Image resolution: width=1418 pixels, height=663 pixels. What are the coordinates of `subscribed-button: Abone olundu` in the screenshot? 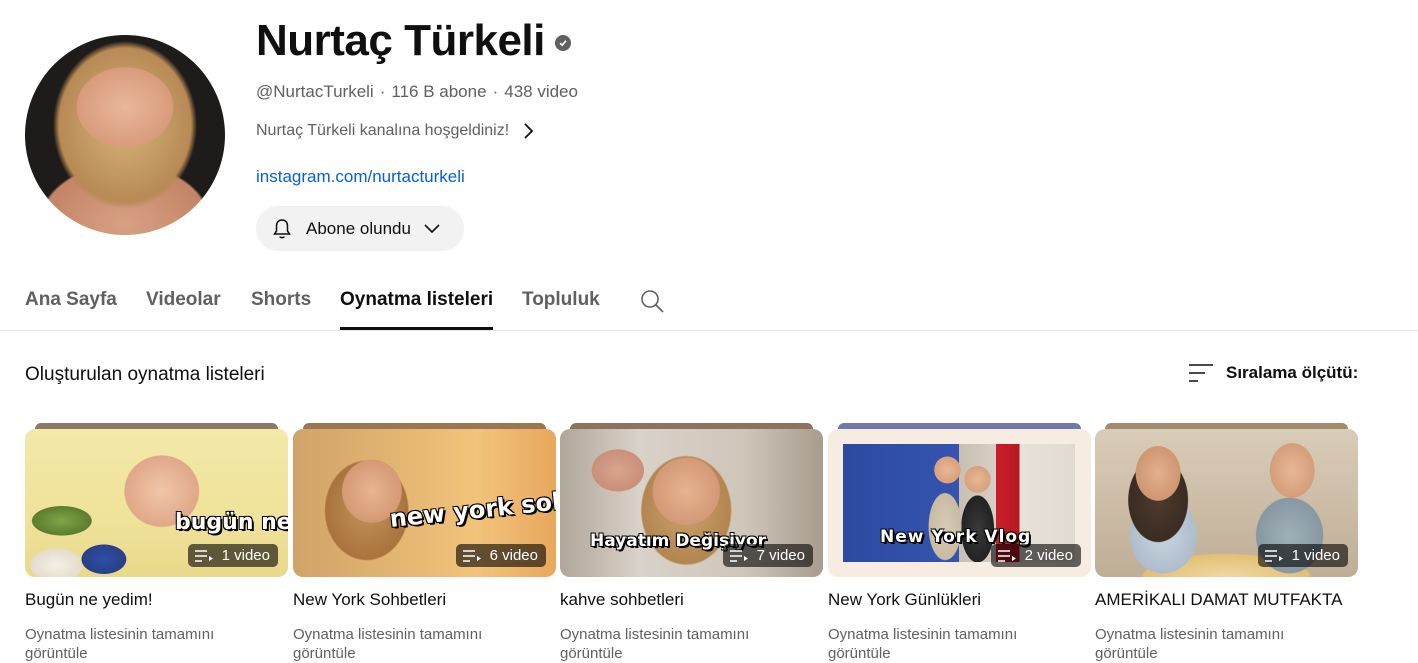 It's located at (360, 228).